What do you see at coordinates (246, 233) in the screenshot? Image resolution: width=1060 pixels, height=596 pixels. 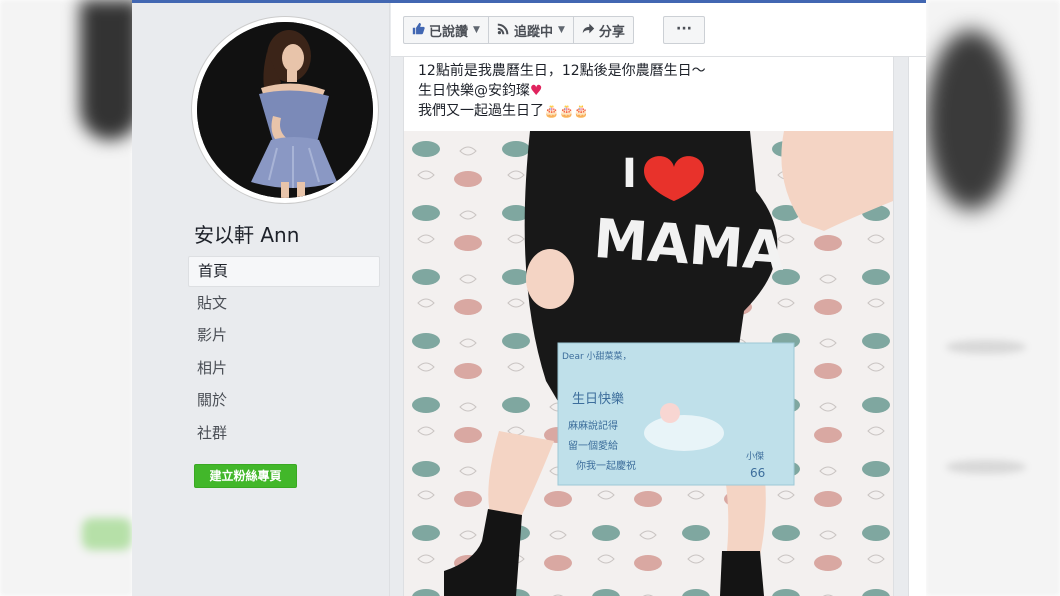 I see `page-title: 安以軒 Ann` at bounding box center [246, 233].